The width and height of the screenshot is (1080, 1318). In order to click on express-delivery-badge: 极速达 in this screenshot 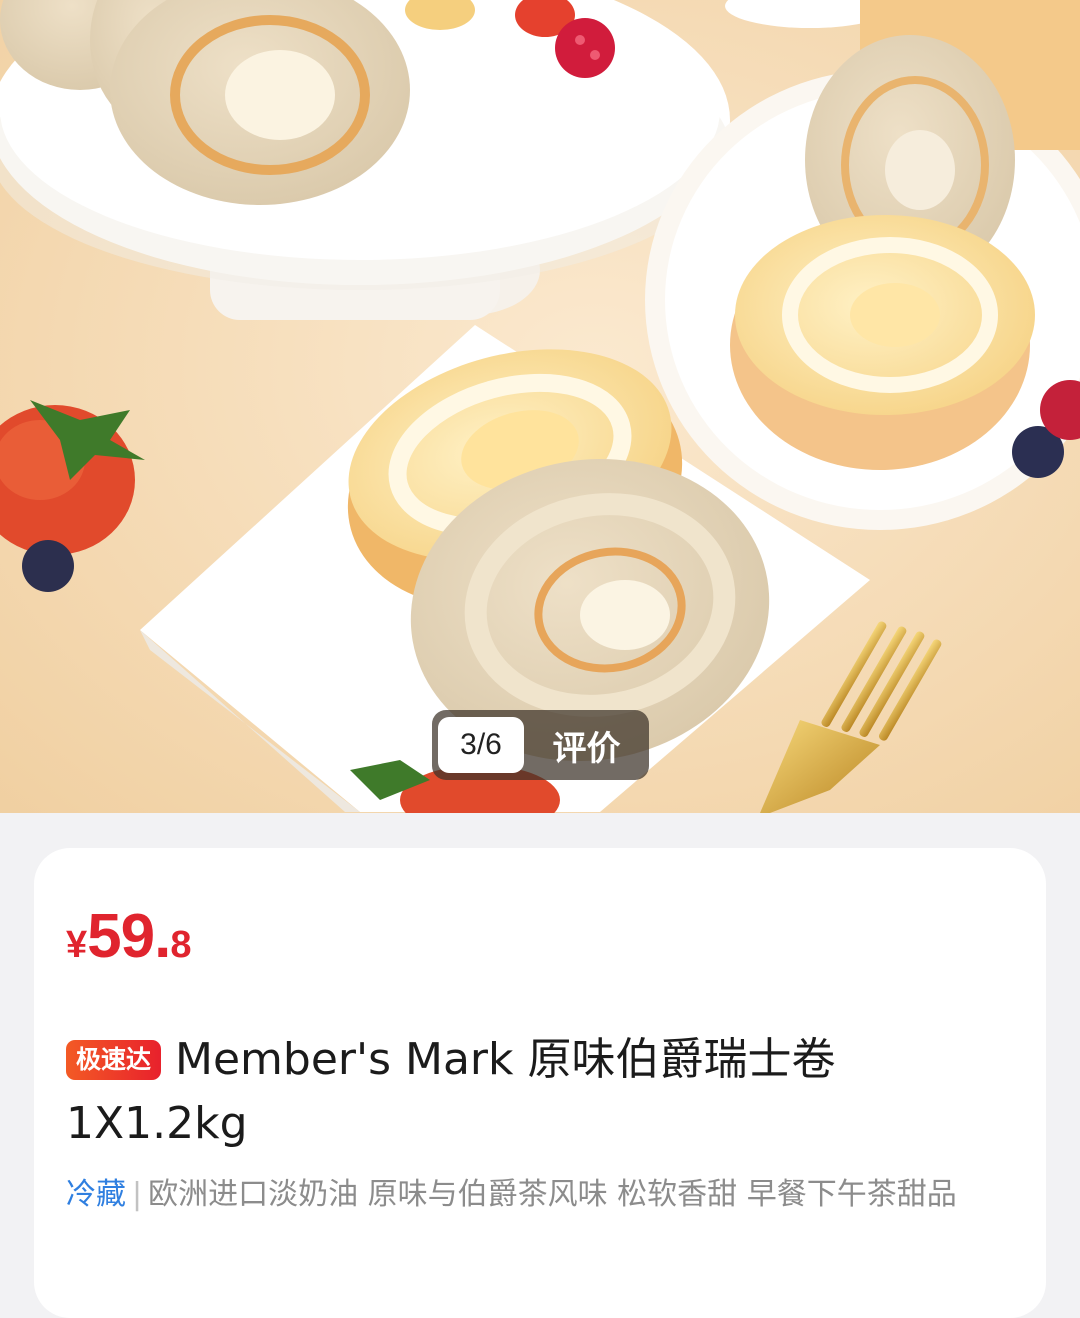, I will do `click(114, 1060)`.